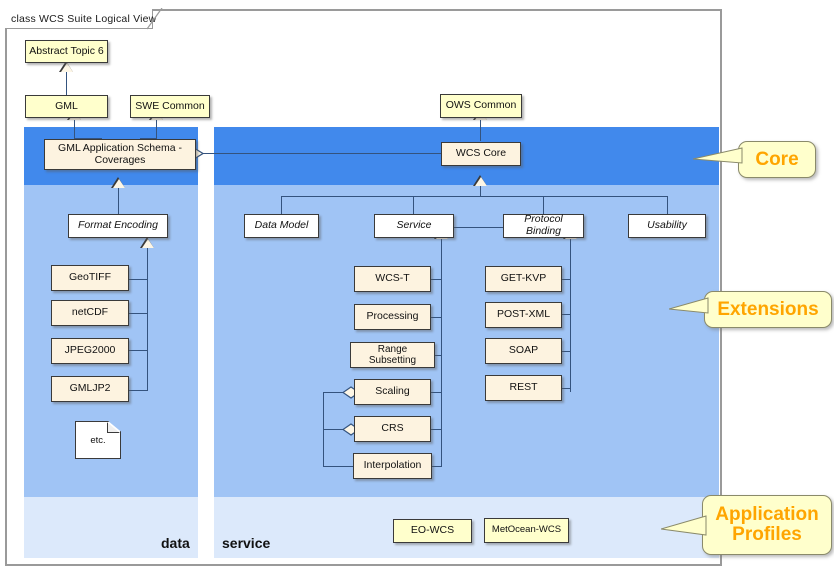  What do you see at coordinates (688, 309) in the screenshot?
I see `callout-extensions-tail` at bounding box center [688, 309].